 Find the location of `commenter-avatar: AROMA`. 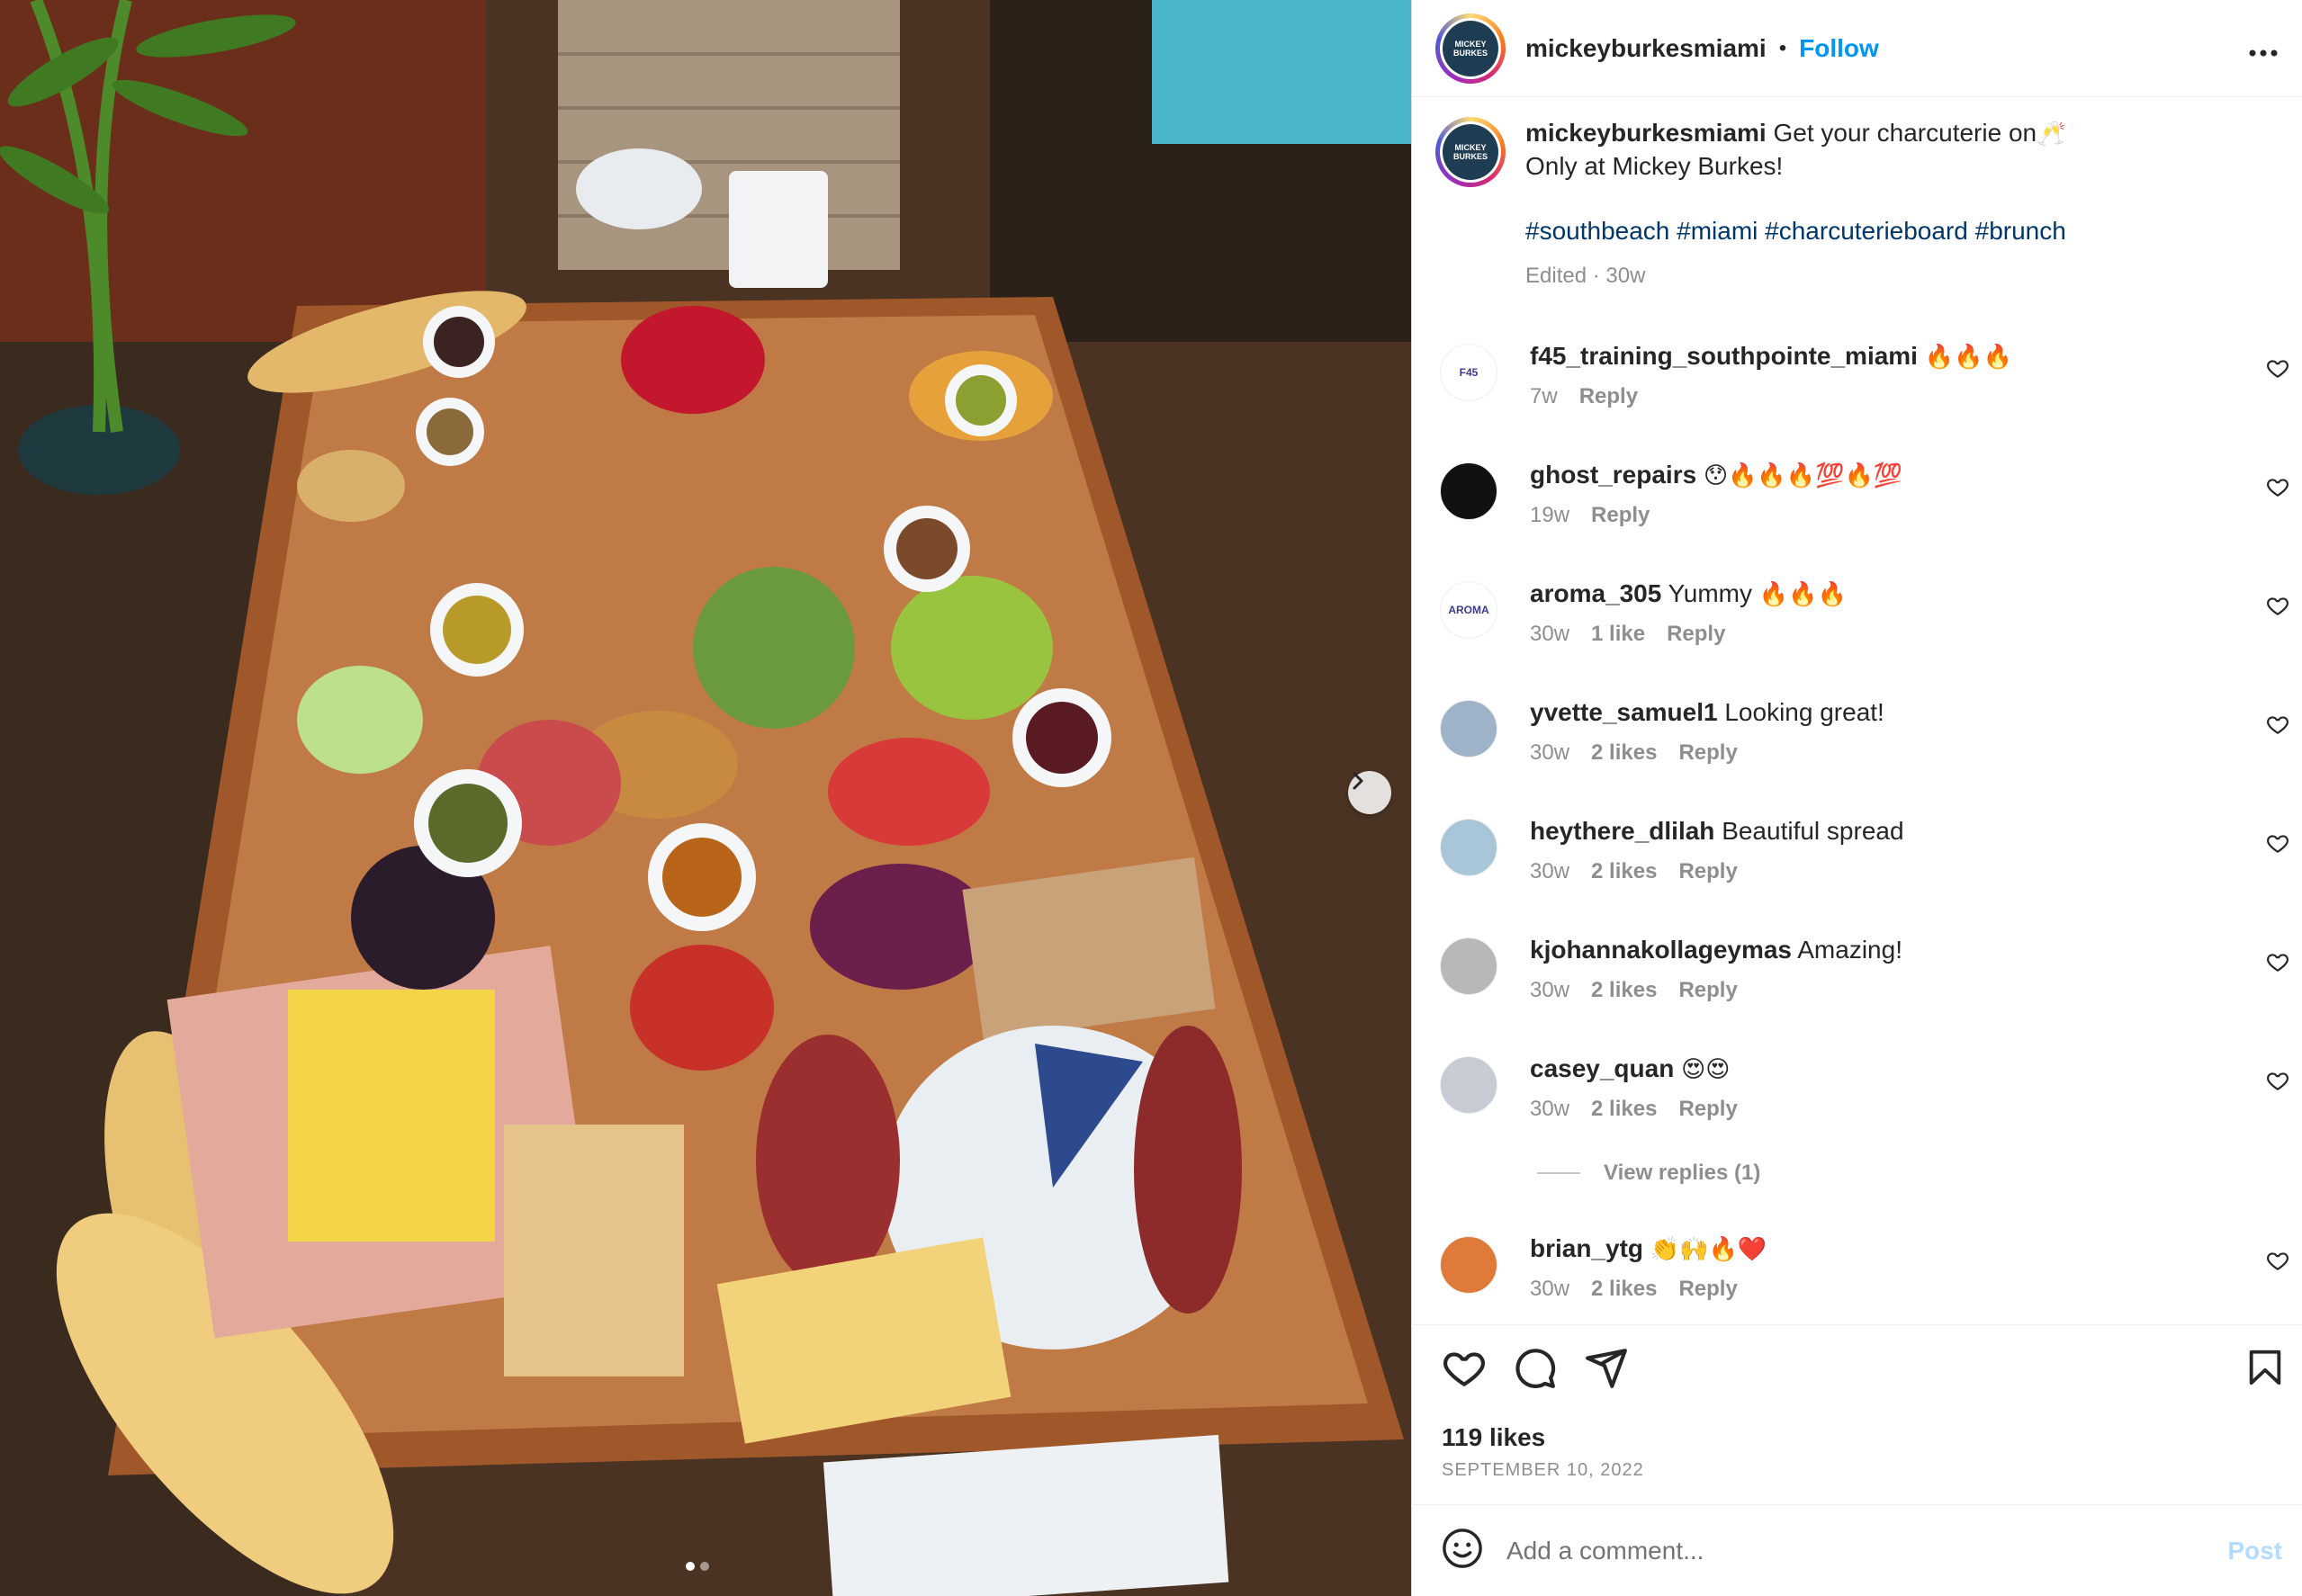

commenter-avatar: AROMA is located at coordinates (1469, 610).